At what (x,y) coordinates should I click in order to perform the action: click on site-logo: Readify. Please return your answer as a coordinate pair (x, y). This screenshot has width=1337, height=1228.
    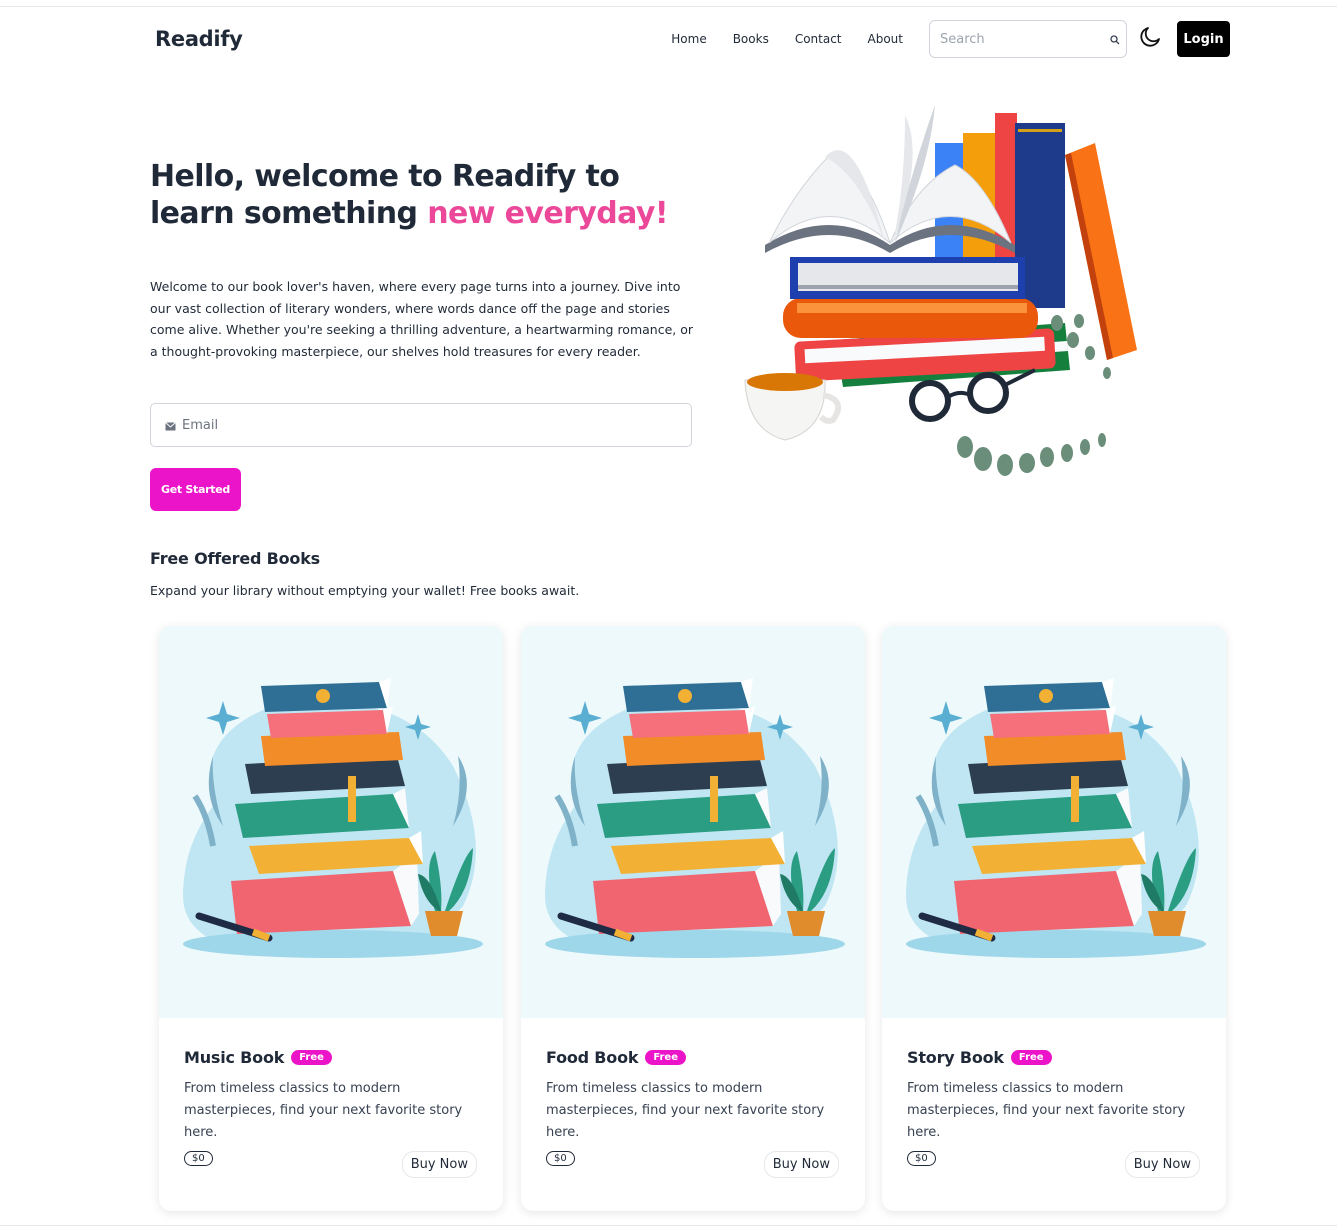
    Looking at the image, I should click on (199, 39).